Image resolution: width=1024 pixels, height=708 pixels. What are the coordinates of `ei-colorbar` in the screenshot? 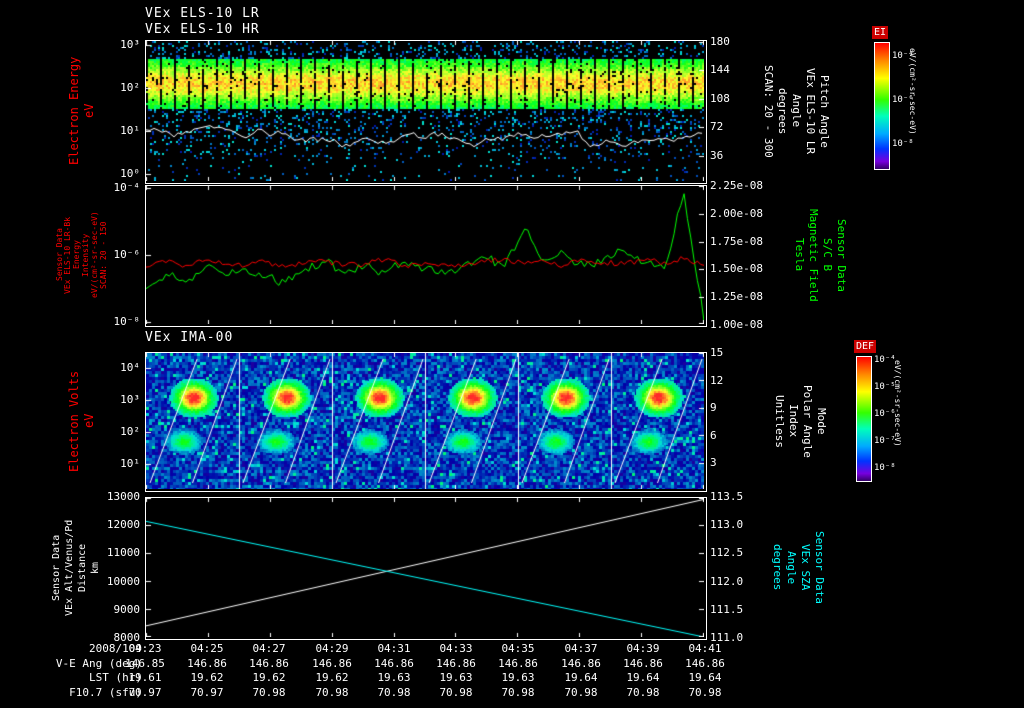 It's located at (882, 106).